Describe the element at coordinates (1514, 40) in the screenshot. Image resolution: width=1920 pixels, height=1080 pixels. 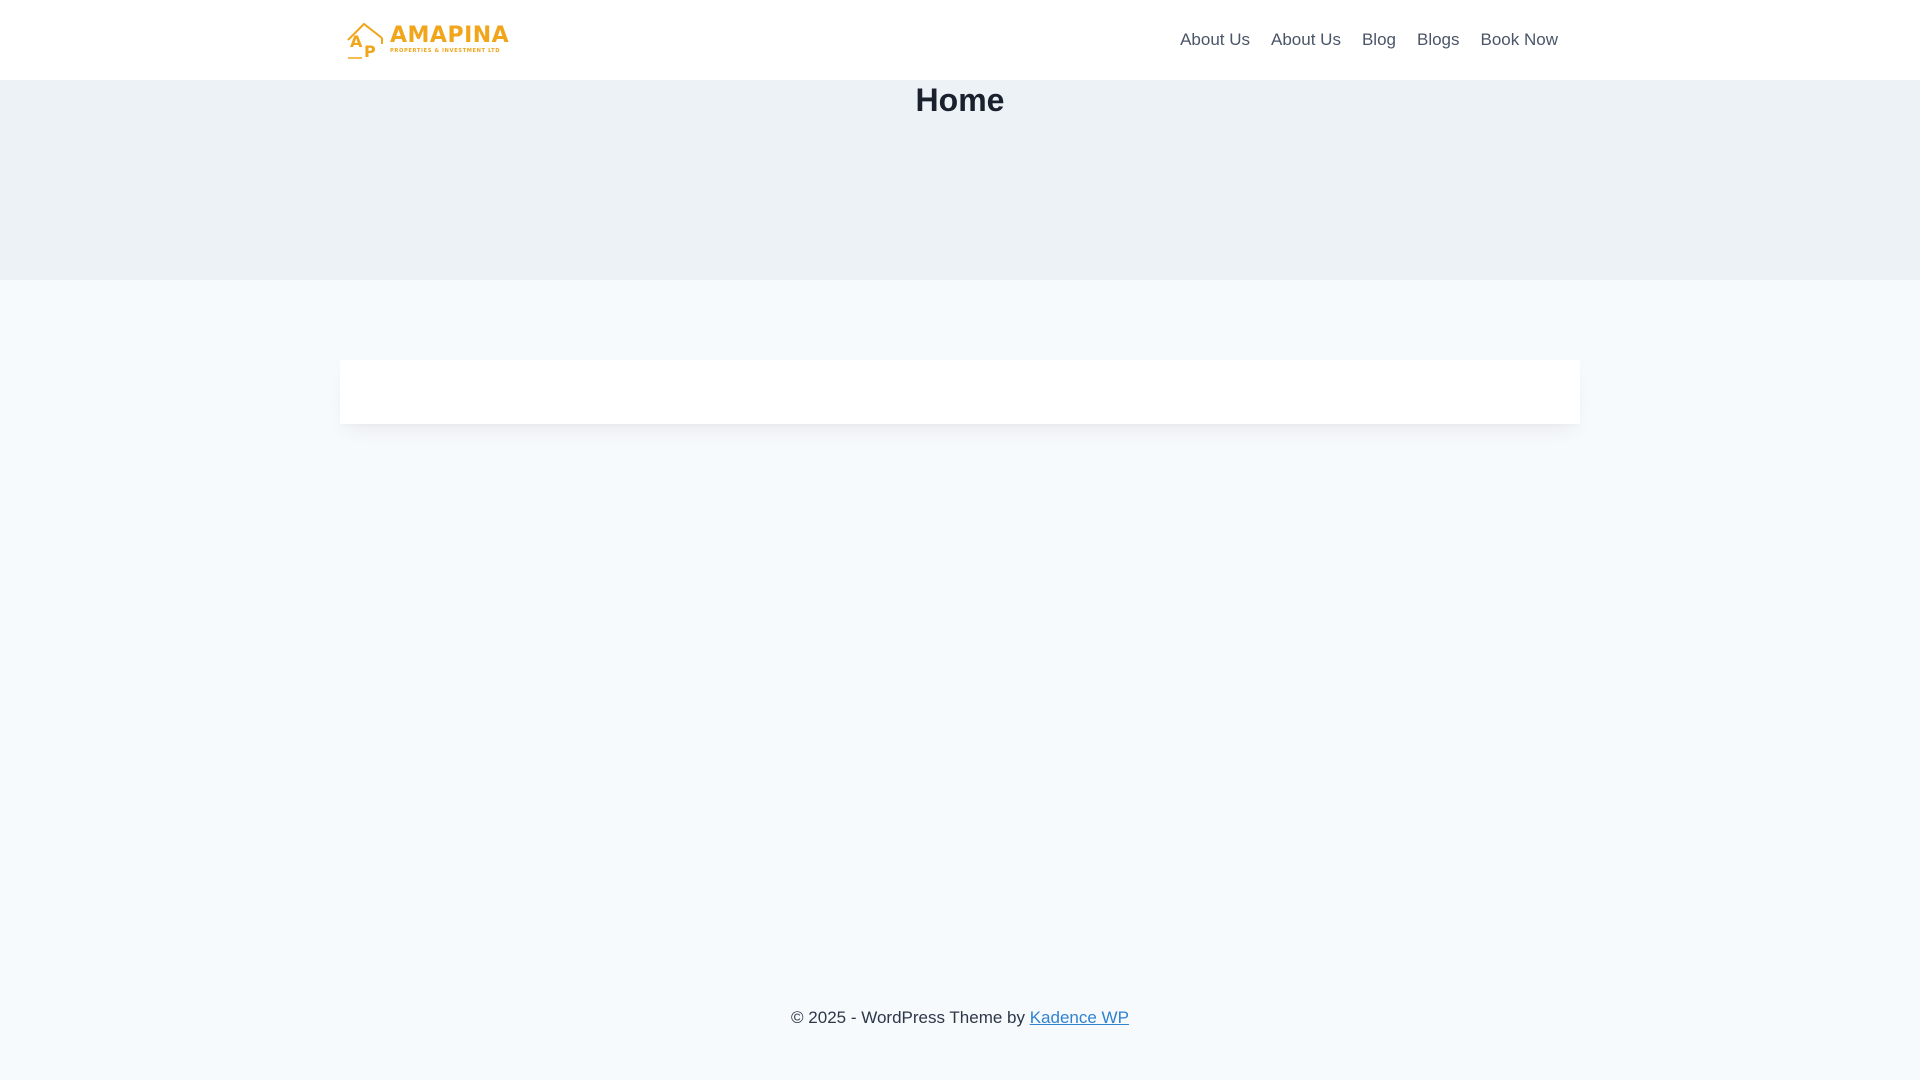
I see `nav-item-book-now: Book Now` at that location.